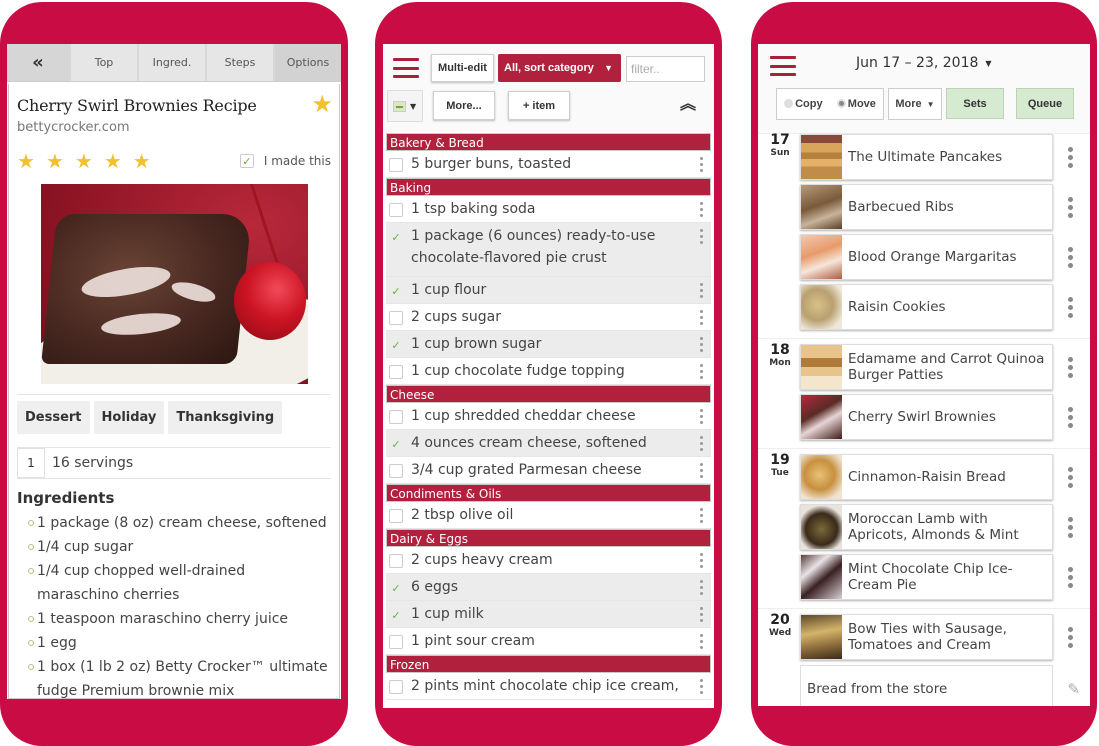  What do you see at coordinates (1045, 103) in the screenshot?
I see `queue-button: Queue` at bounding box center [1045, 103].